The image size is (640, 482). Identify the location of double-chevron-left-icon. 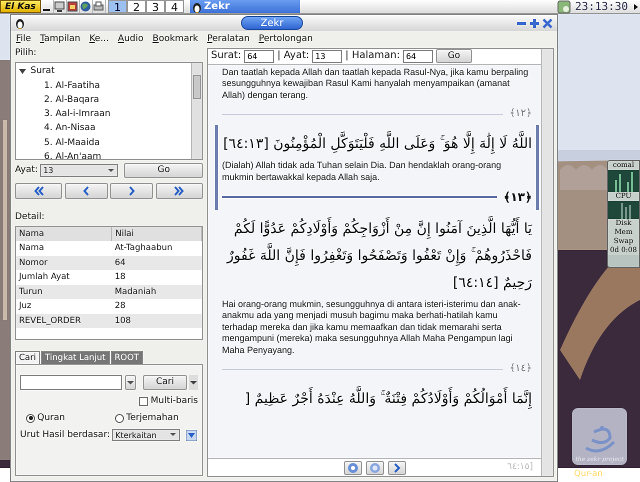
(39, 191).